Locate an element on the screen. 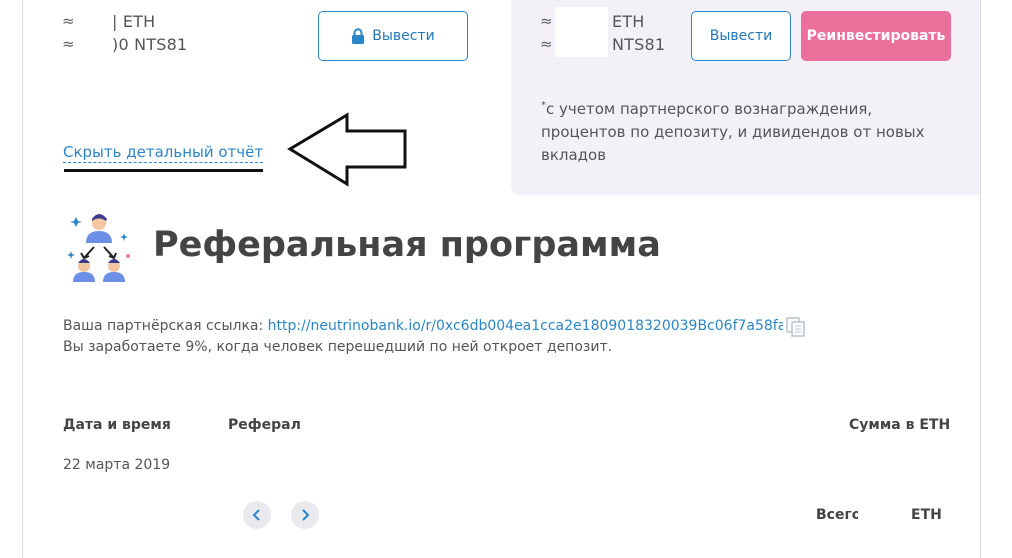 Image resolution: width=1012 pixels, height=558 pixels. annotation-underline is located at coordinates (163, 170).